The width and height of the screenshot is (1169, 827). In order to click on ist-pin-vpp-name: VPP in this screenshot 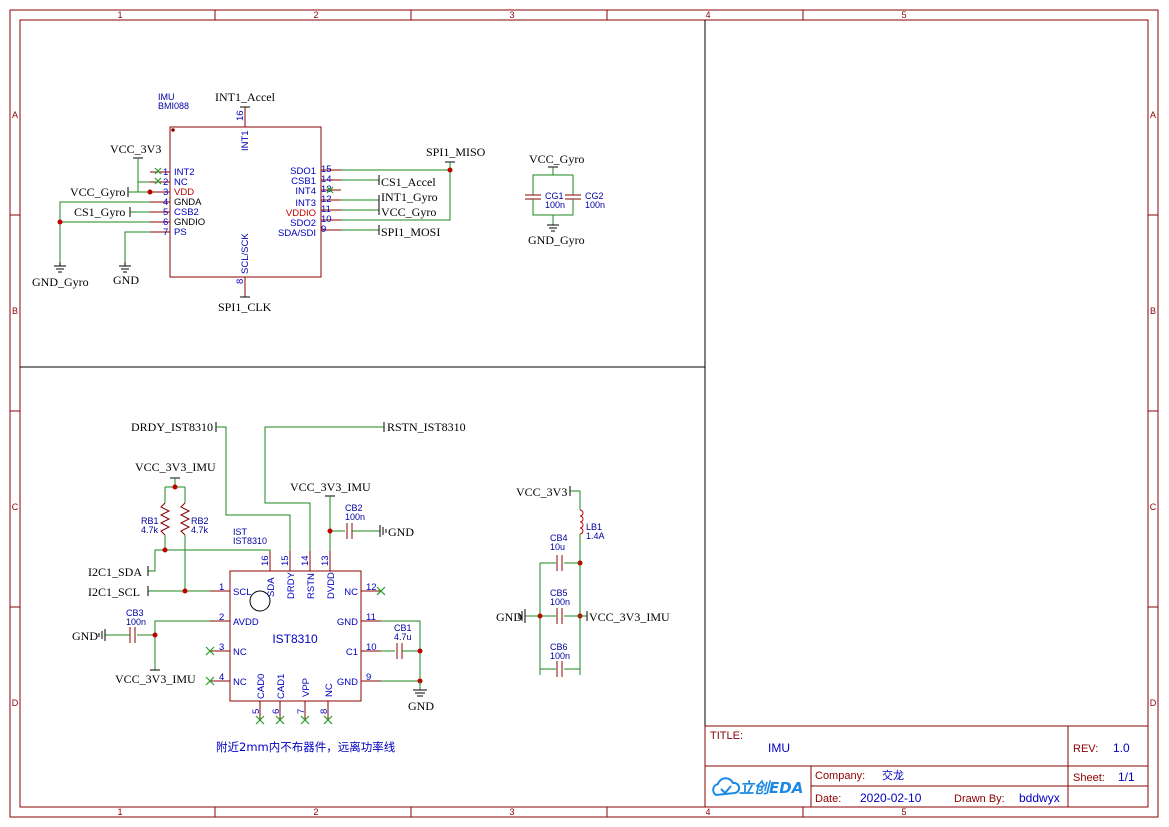, I will do `click(306, 687)`.